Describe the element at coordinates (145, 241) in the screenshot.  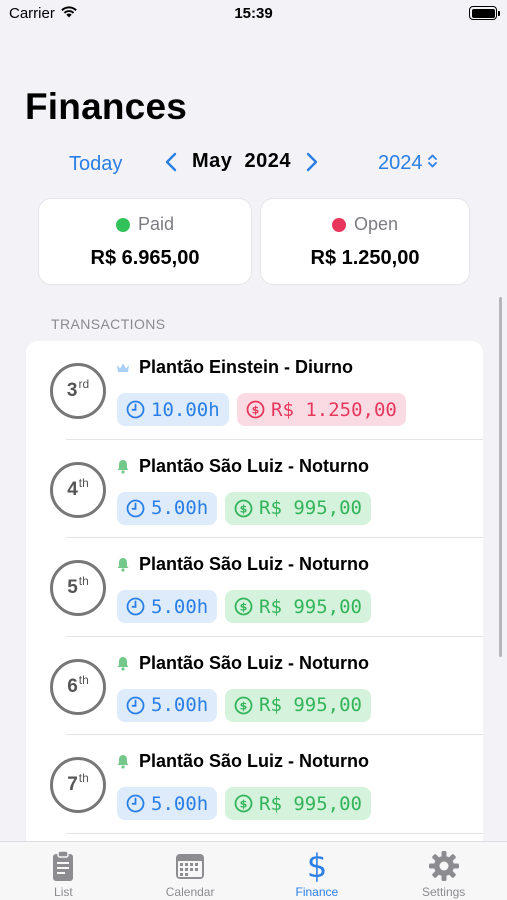
I see `paid-summary-card: Paid R$ 6.965,00` at that location.